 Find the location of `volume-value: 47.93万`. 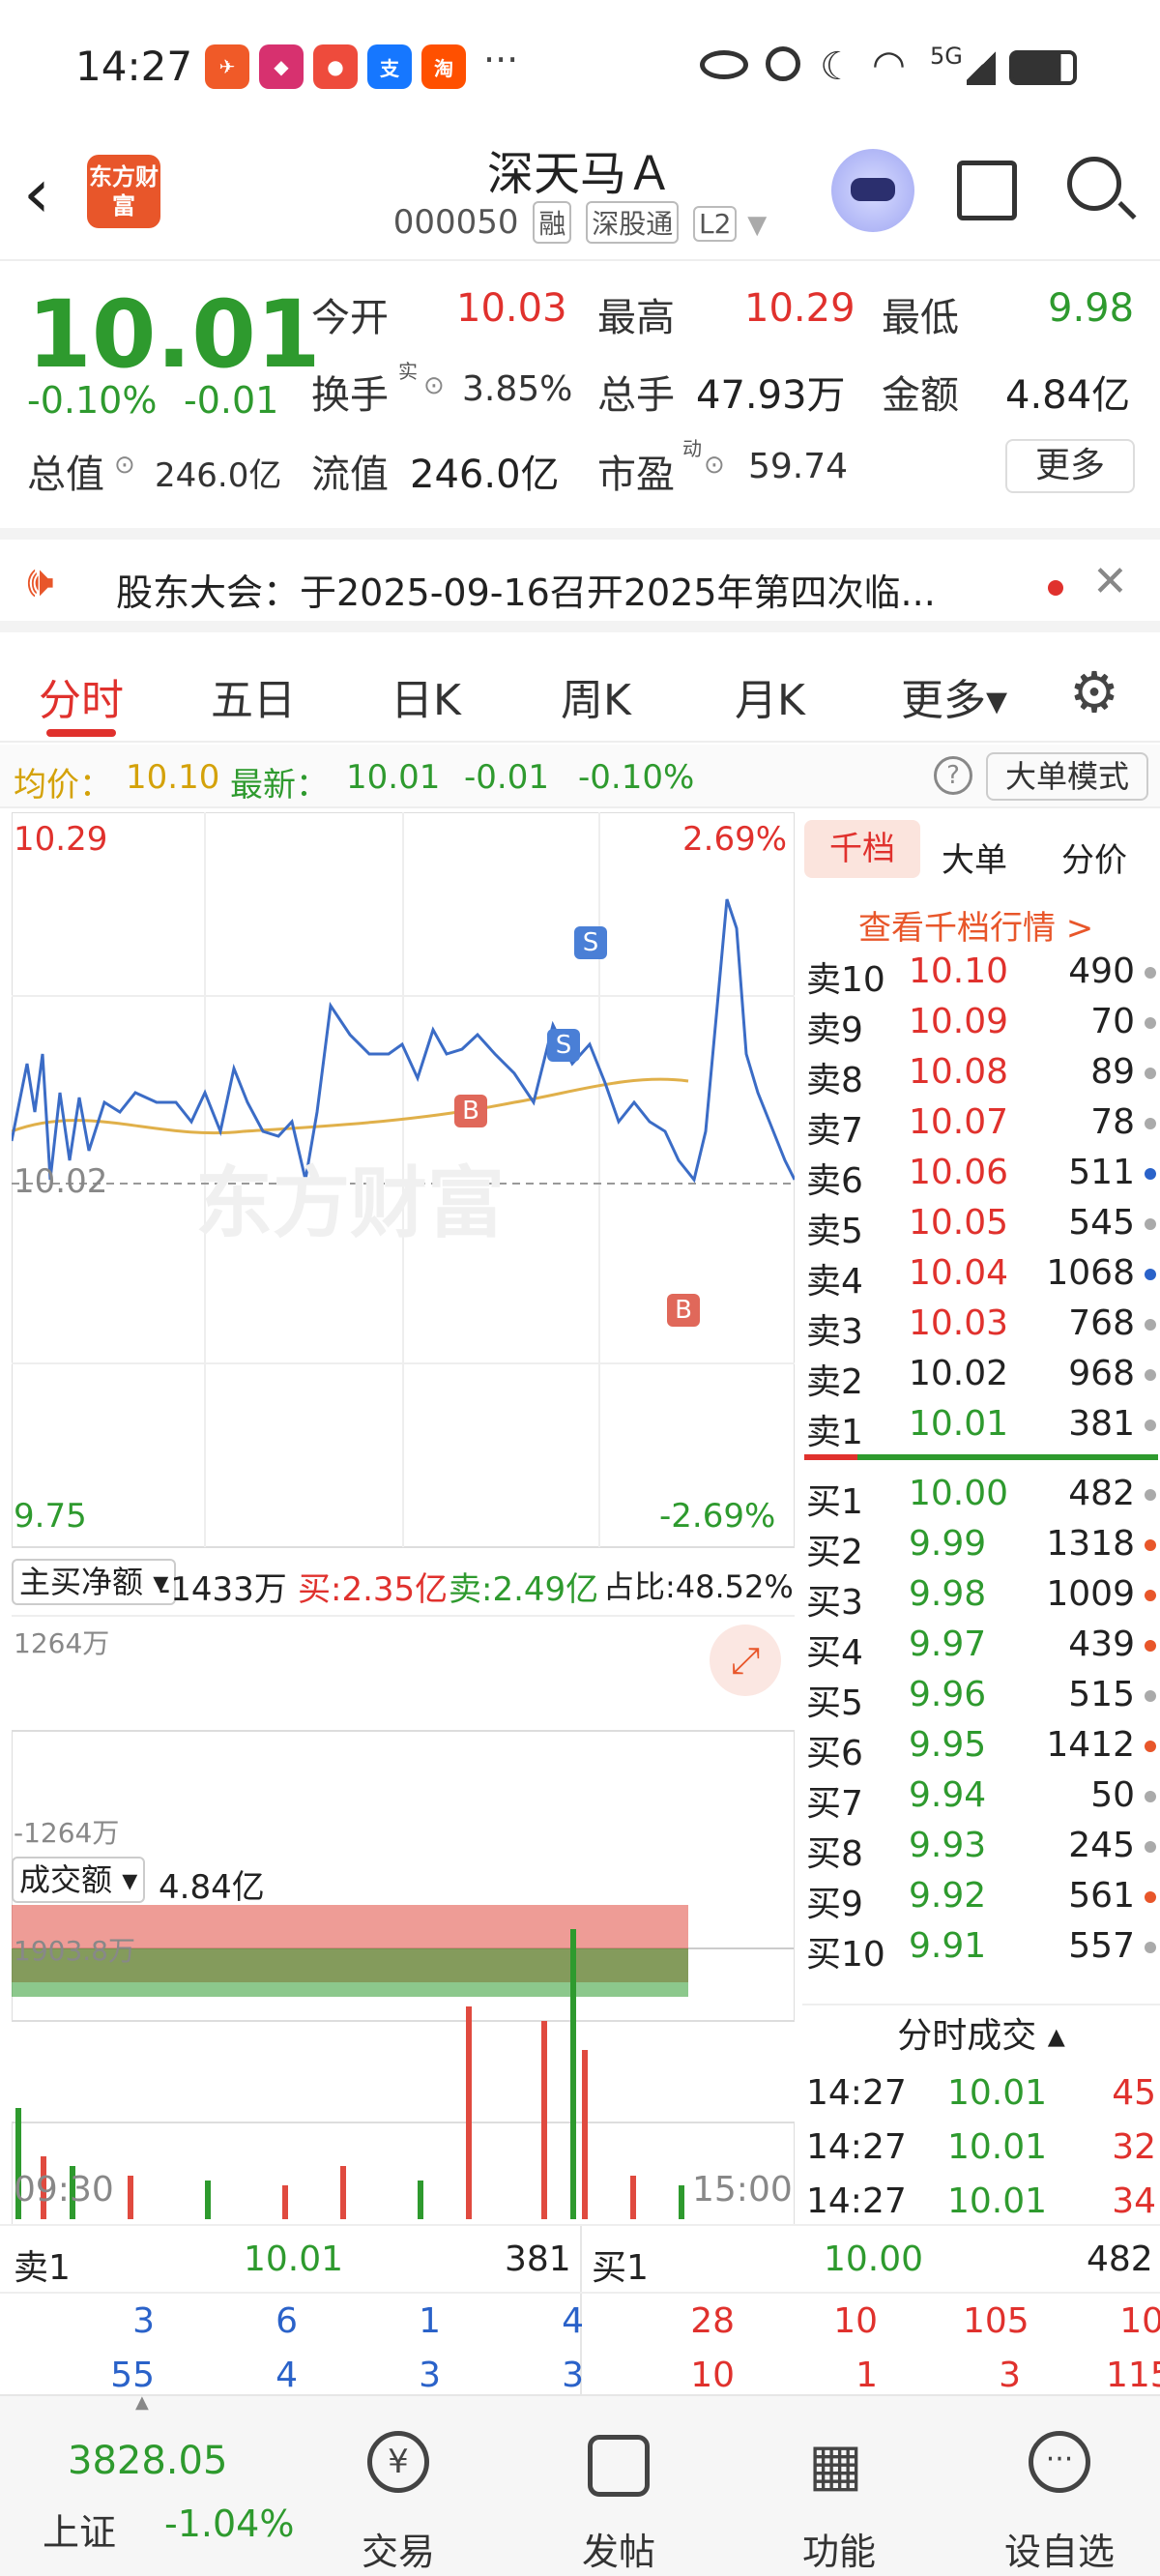

volume-value: 47.93万 is located at coordinates (771, 395).